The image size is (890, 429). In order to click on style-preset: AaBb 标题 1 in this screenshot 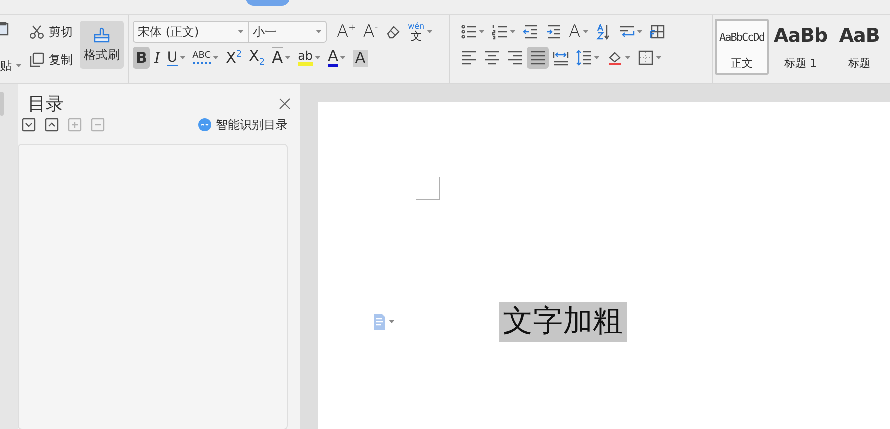, I will do `click(801, 47)`.